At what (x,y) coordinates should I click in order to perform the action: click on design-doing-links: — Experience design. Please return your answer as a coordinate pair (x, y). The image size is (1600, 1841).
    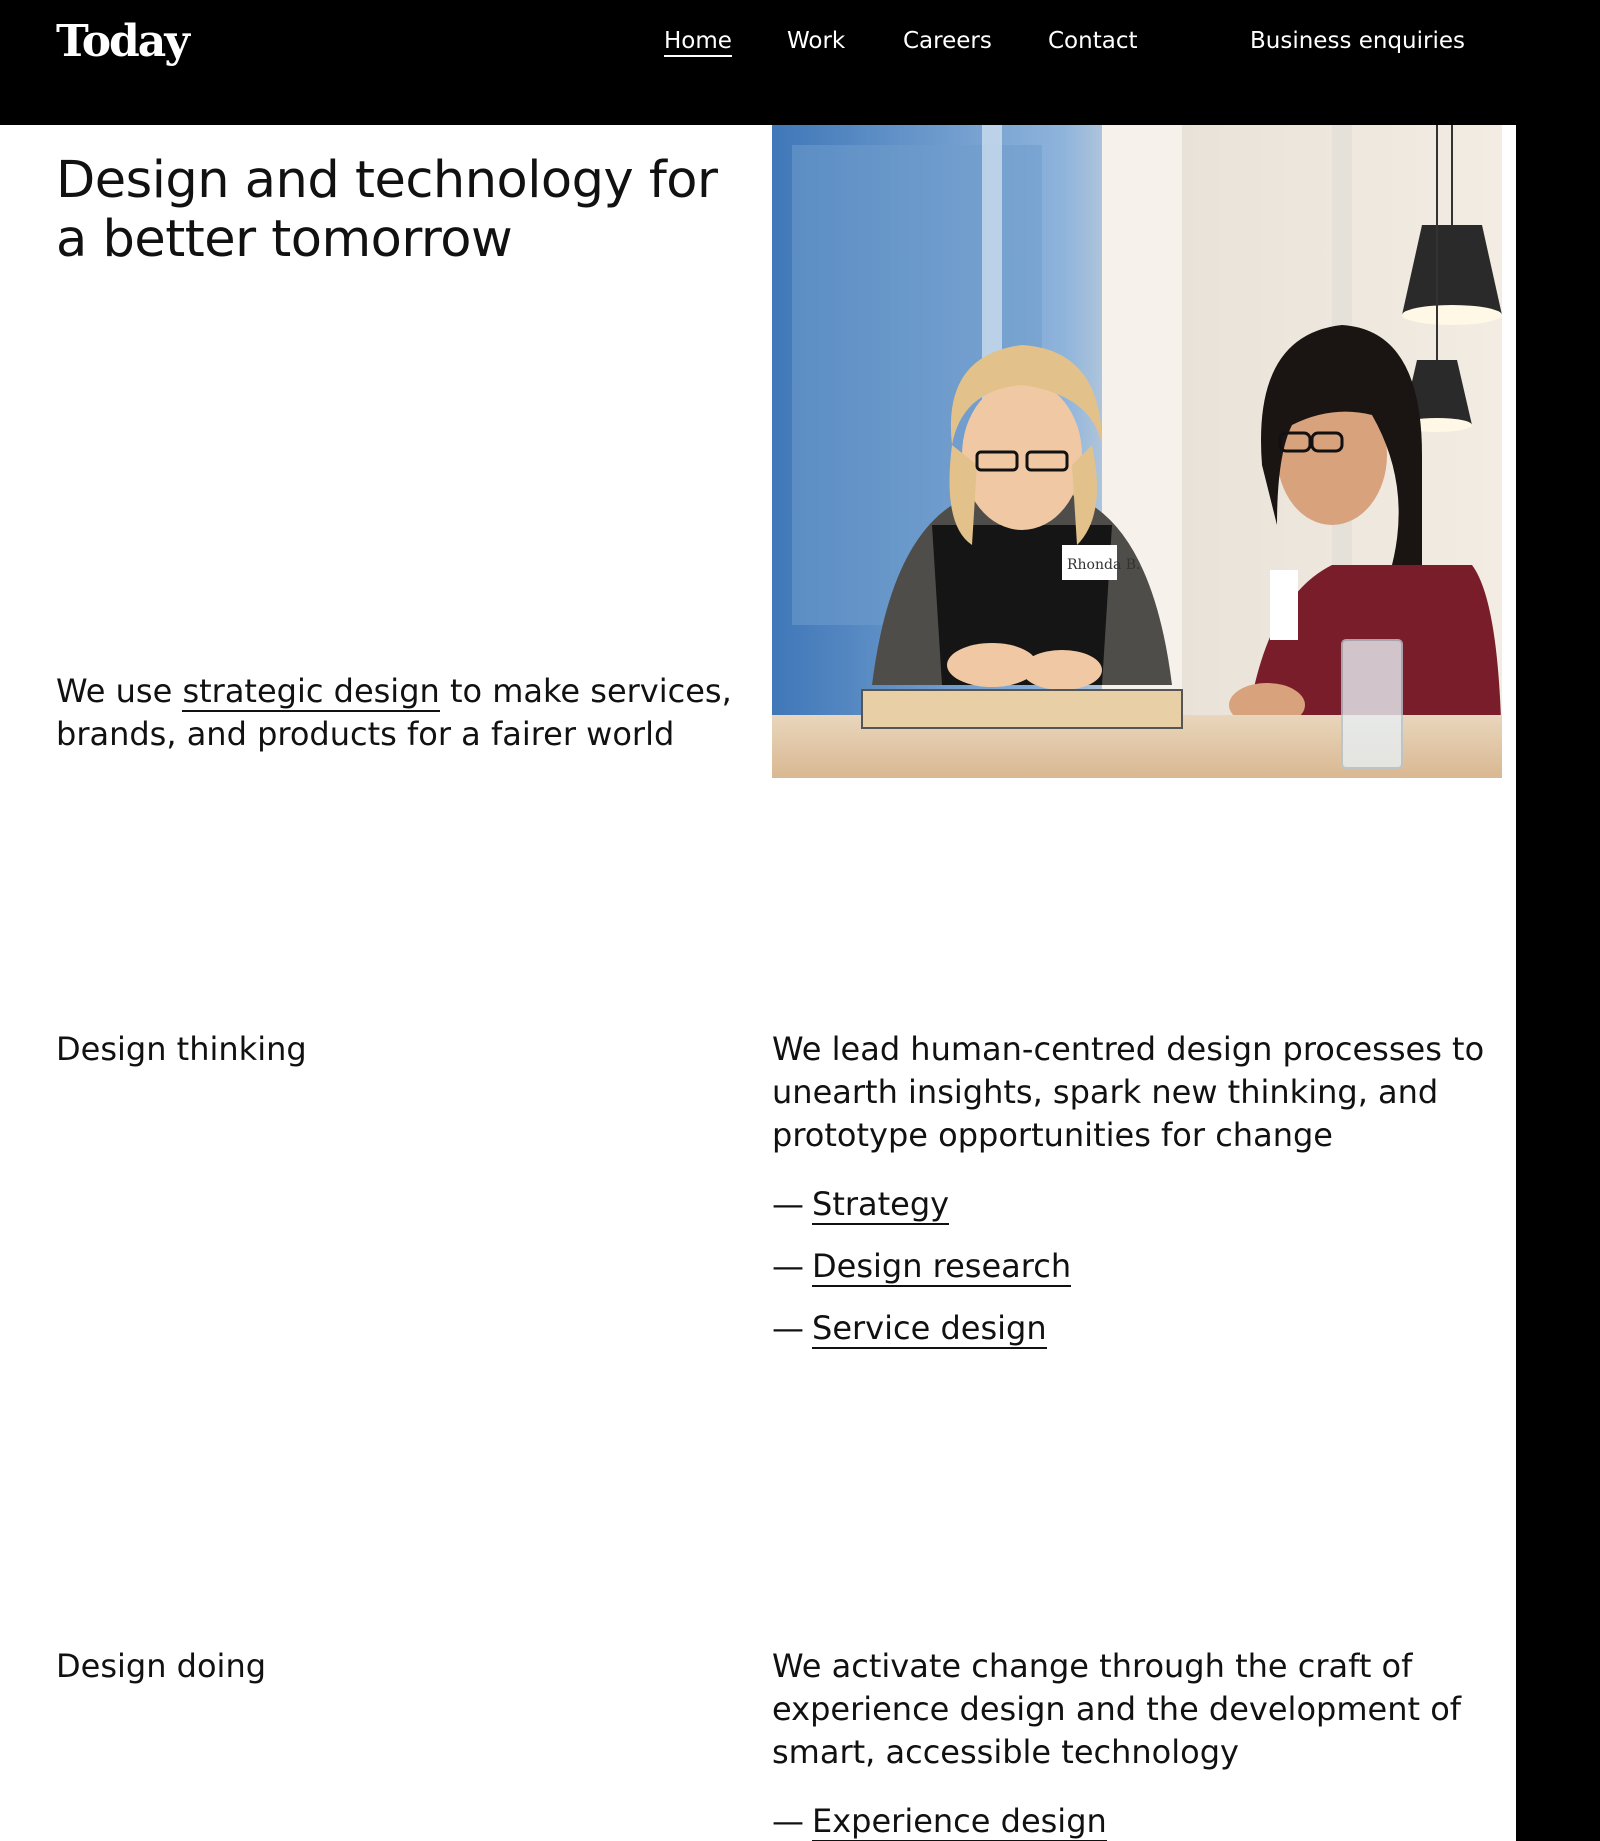
    Looking at the image, I should click on (939, 1820).